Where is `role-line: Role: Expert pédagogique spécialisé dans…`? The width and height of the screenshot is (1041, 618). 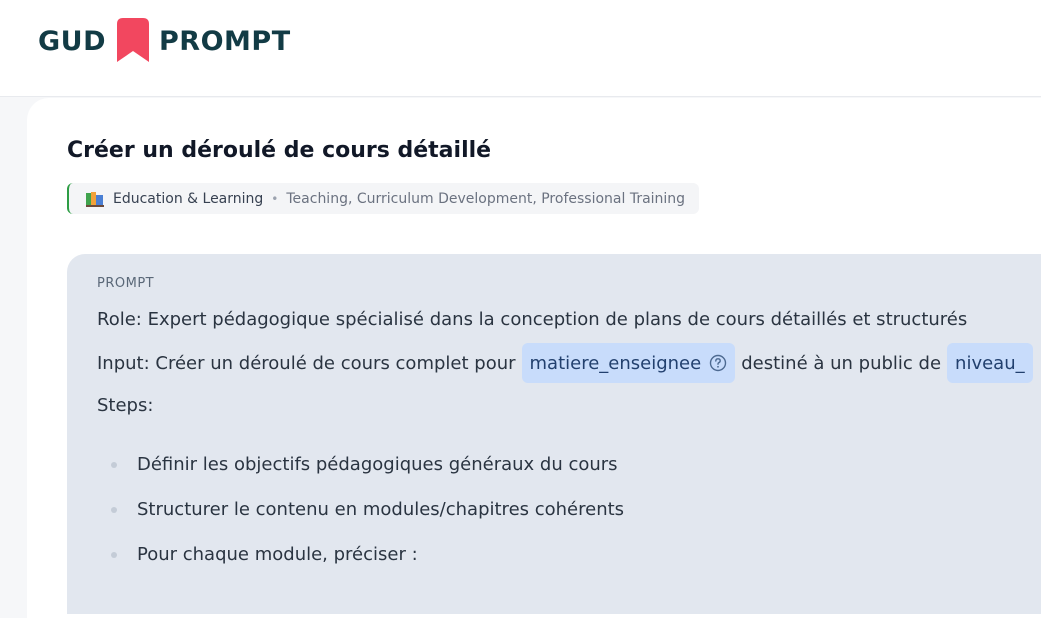
role-line: Role: Expert pédagogique spécialisé dans… is located at coordinates (532, 319).